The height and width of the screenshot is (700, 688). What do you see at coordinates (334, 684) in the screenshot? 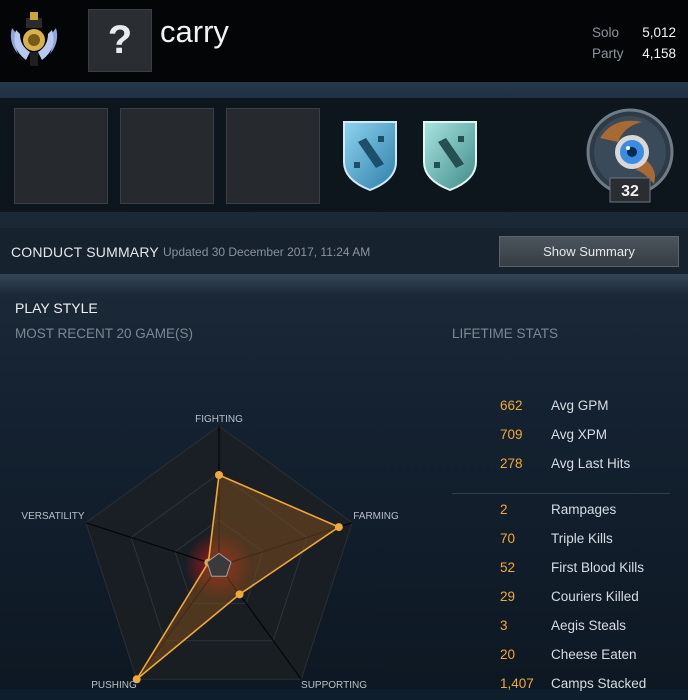
I see `radar-axis-label-supporting: SUPPORTING` at bounding box center [334, 684].